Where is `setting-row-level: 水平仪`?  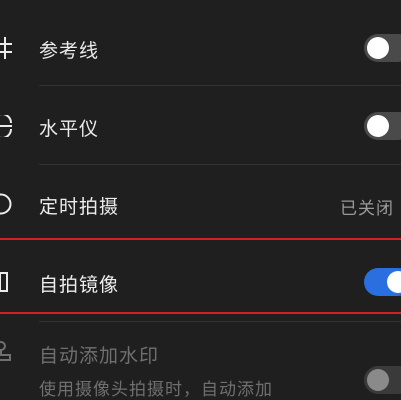 setting-row-level: 水平仪 is located at coordinates (200, 126).